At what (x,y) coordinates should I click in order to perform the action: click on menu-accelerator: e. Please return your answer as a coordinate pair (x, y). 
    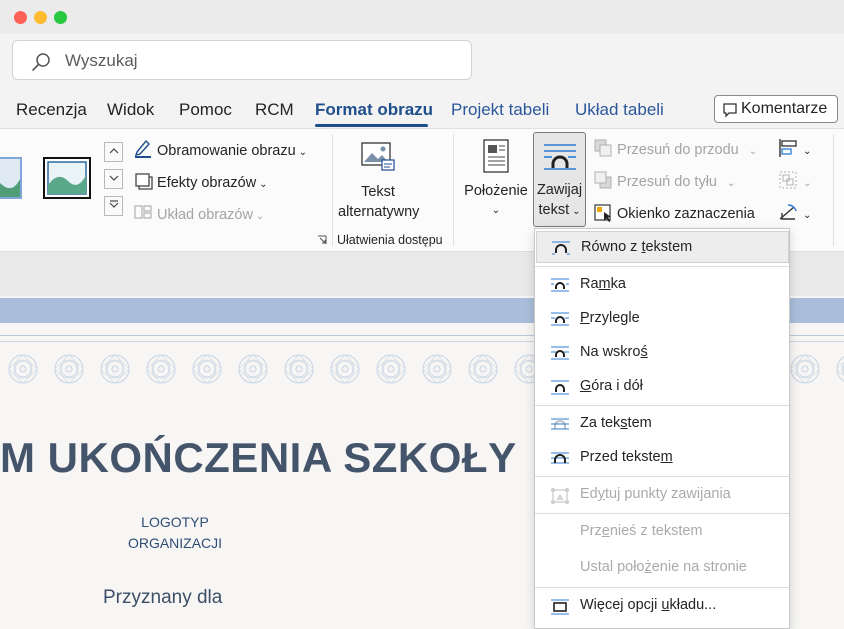
    Looking at the image, I should click on (605, 531).